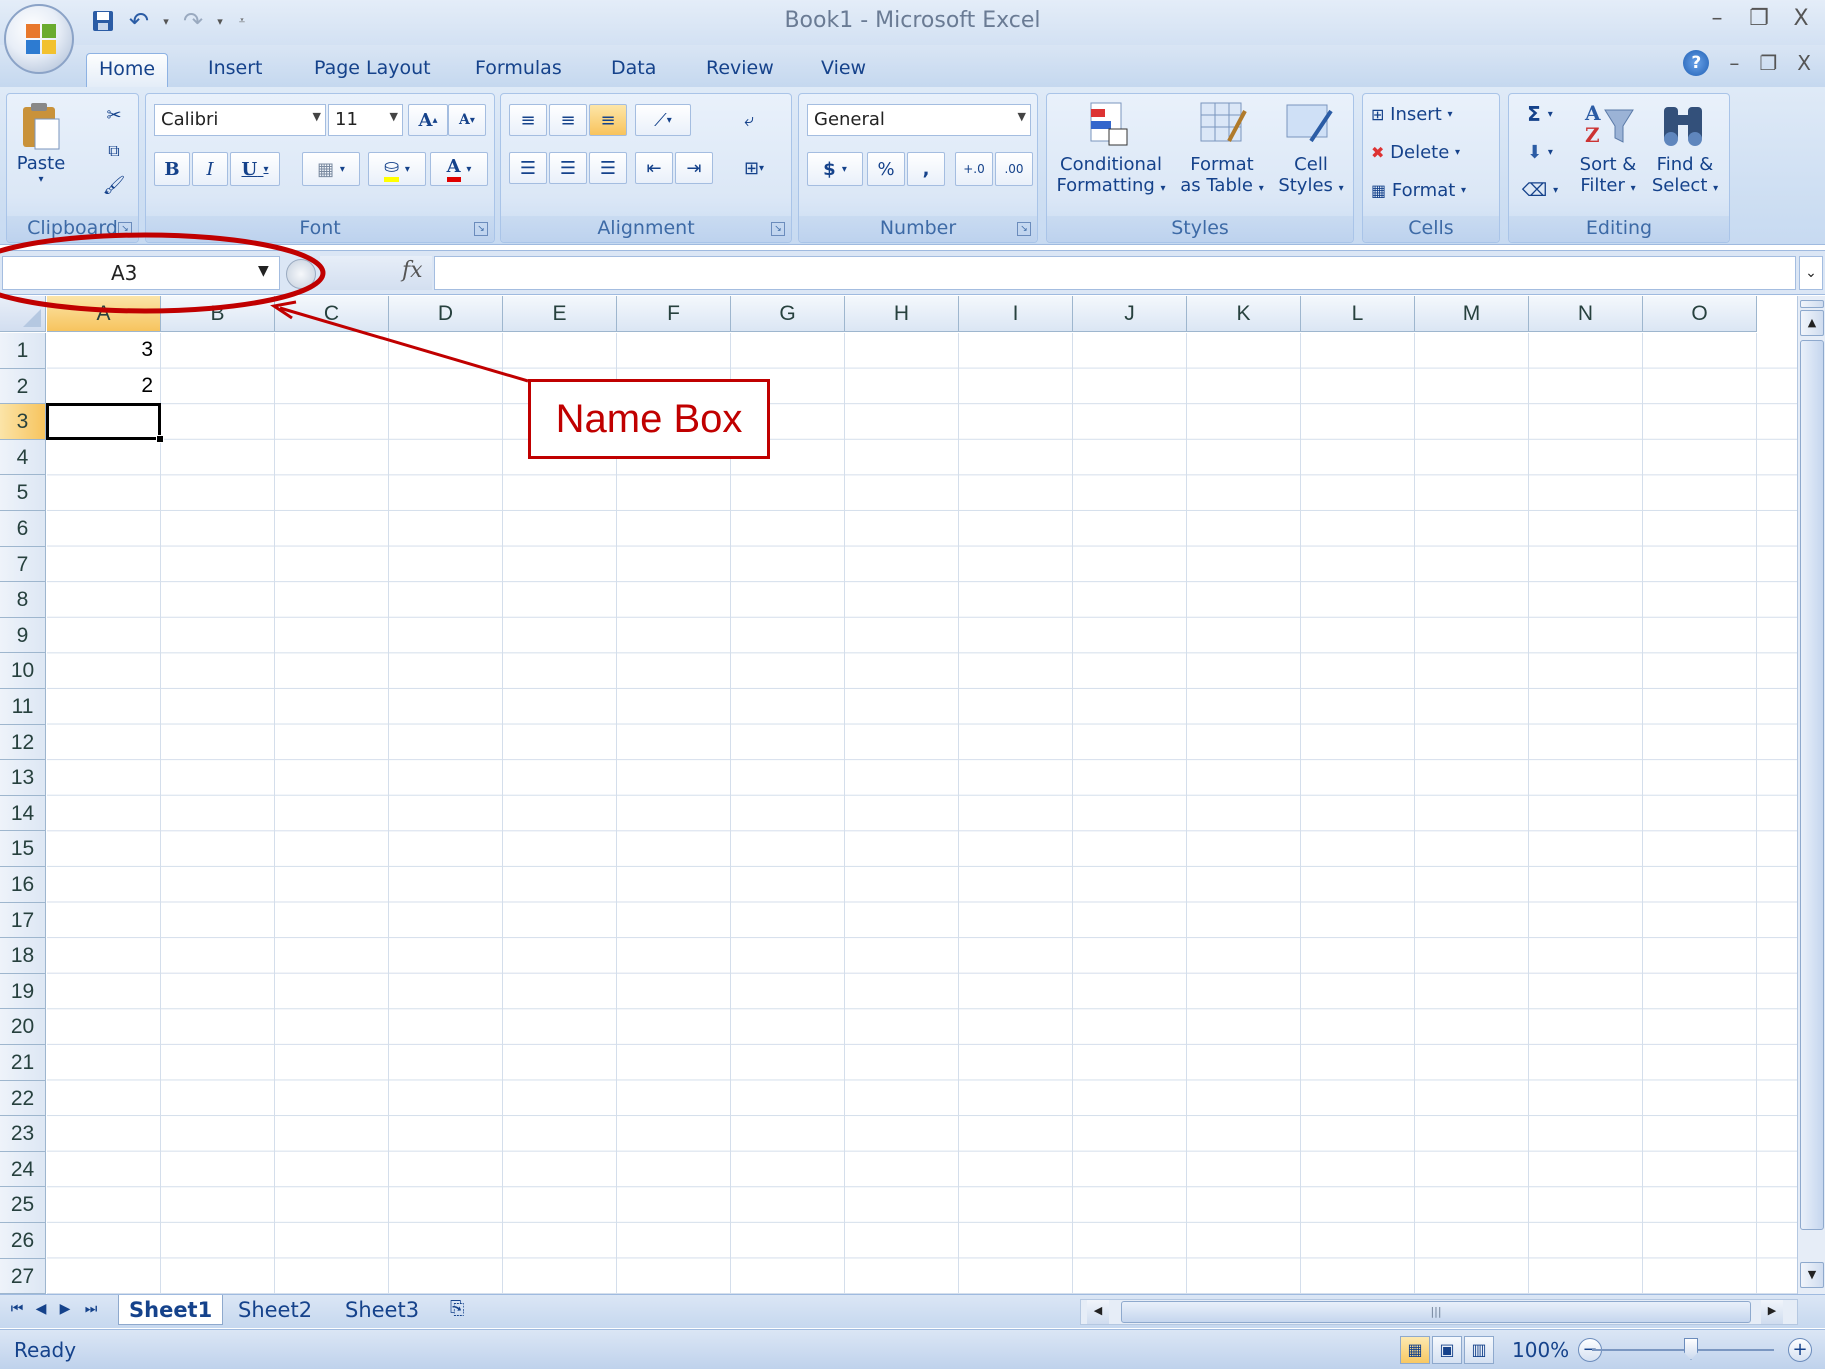 The width and height of the screenshot is (1825, 1369). What do you see at coordinates (114, 151) in the screenshot?
I see `copy-icon: ⧉` at bounding box center [114, 151].